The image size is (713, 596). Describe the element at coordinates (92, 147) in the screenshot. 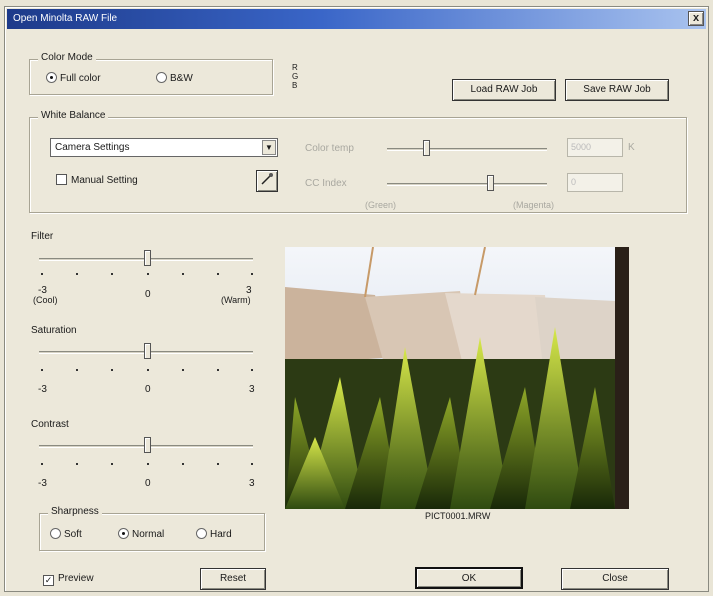

I see `white-balance-select-value: Camera Settings` at that location.